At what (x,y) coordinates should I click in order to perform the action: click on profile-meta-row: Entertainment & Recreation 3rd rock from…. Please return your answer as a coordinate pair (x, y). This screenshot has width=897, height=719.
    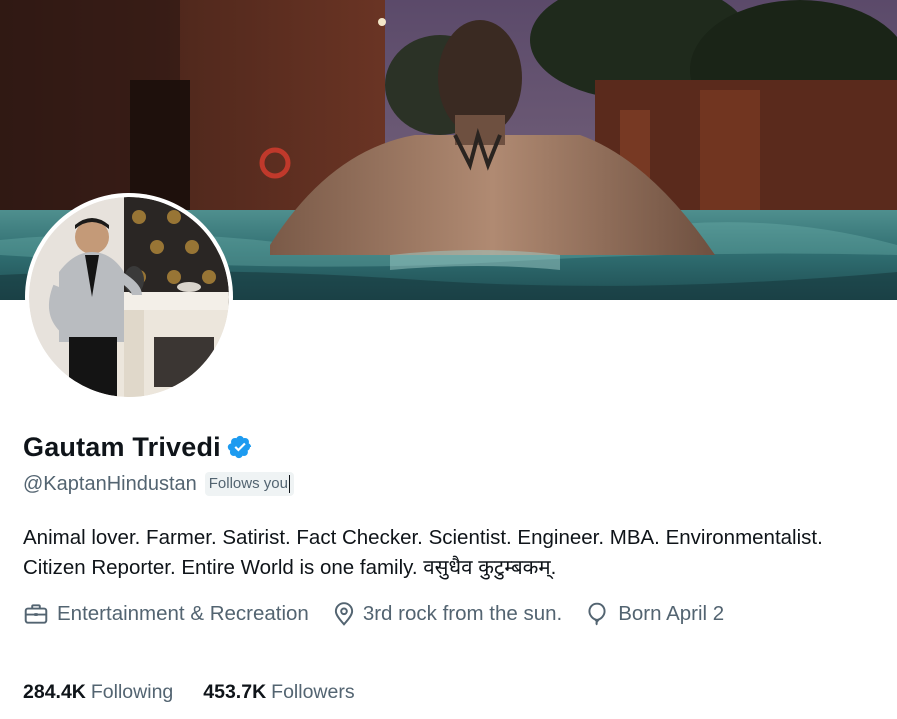
    Looking at the image, I should click on (384, 614).